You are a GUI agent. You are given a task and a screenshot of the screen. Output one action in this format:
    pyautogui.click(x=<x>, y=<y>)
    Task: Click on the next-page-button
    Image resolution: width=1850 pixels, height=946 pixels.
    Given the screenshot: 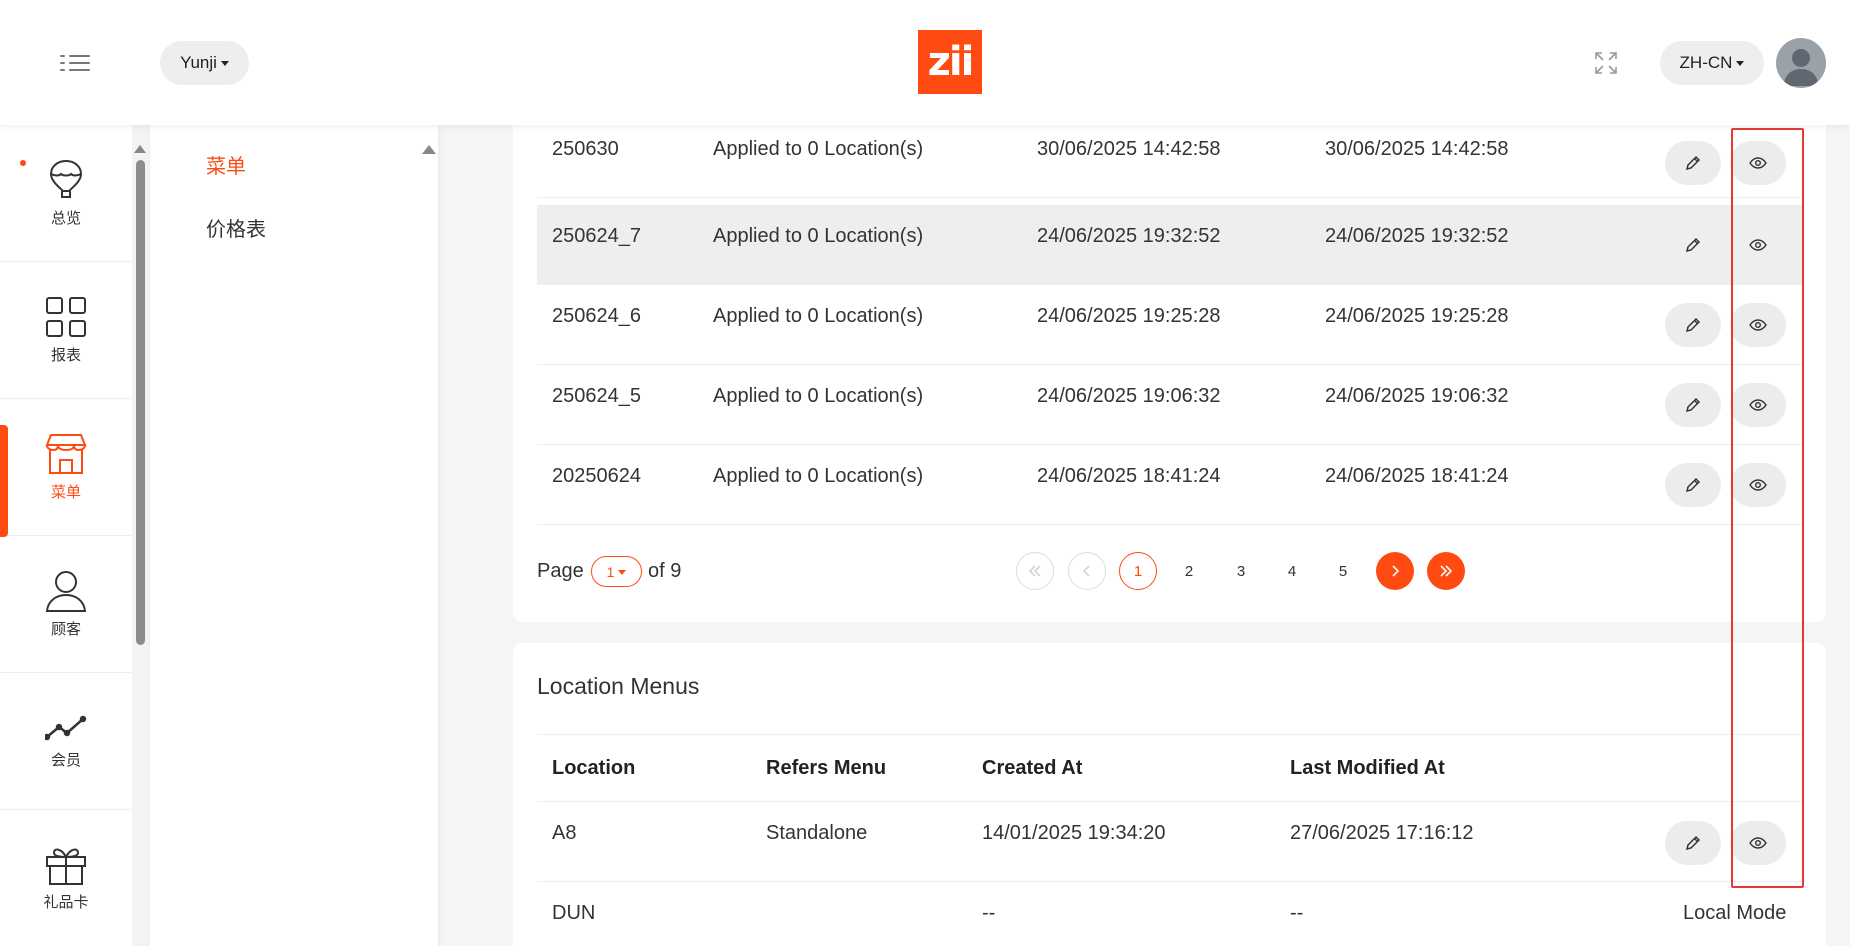 What is the action you would take?
    pyautogui.click(x=1395, y=571)
    